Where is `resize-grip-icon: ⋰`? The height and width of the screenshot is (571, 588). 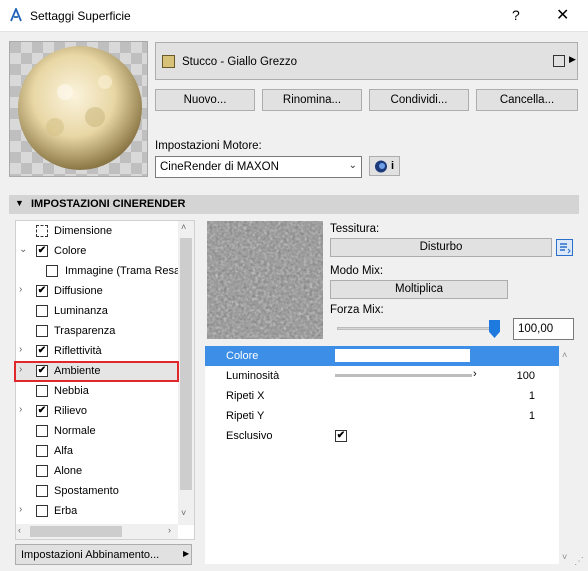
resize-grip-icon: ⋰ is located at coordinates (579, 561).